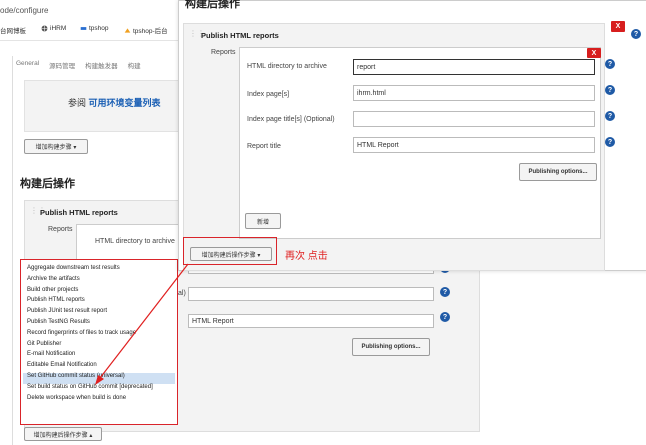 This screenshot has width=646, height=445. Describe the element at coordinates (99, 380) in the screenshot. I see `arrow-head-icon` at that location.